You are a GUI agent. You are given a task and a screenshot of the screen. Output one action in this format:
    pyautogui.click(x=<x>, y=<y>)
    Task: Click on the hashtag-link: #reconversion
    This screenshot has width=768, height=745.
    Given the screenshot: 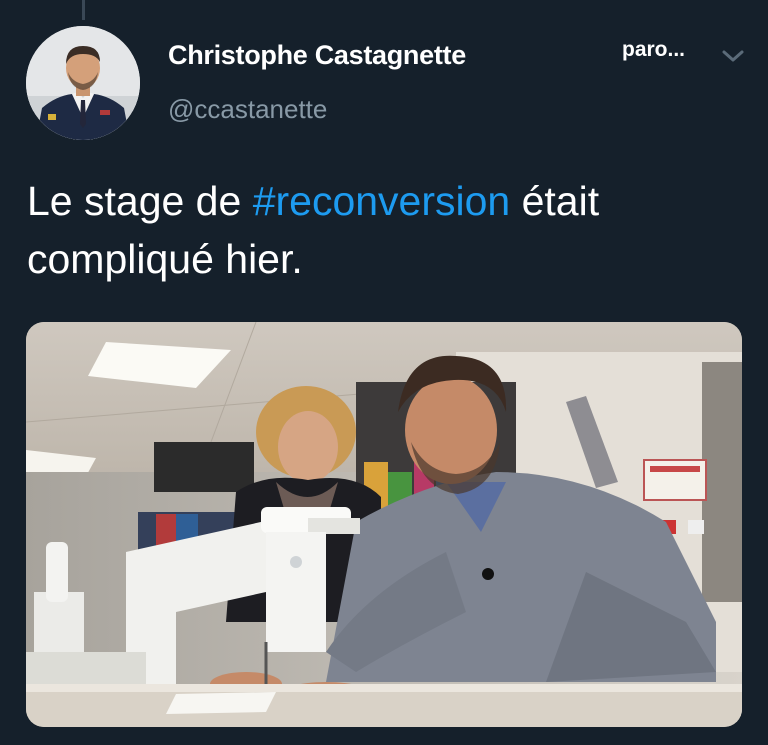 What is the action you would take?
    pyautogui.click(x=382, y=201)
    